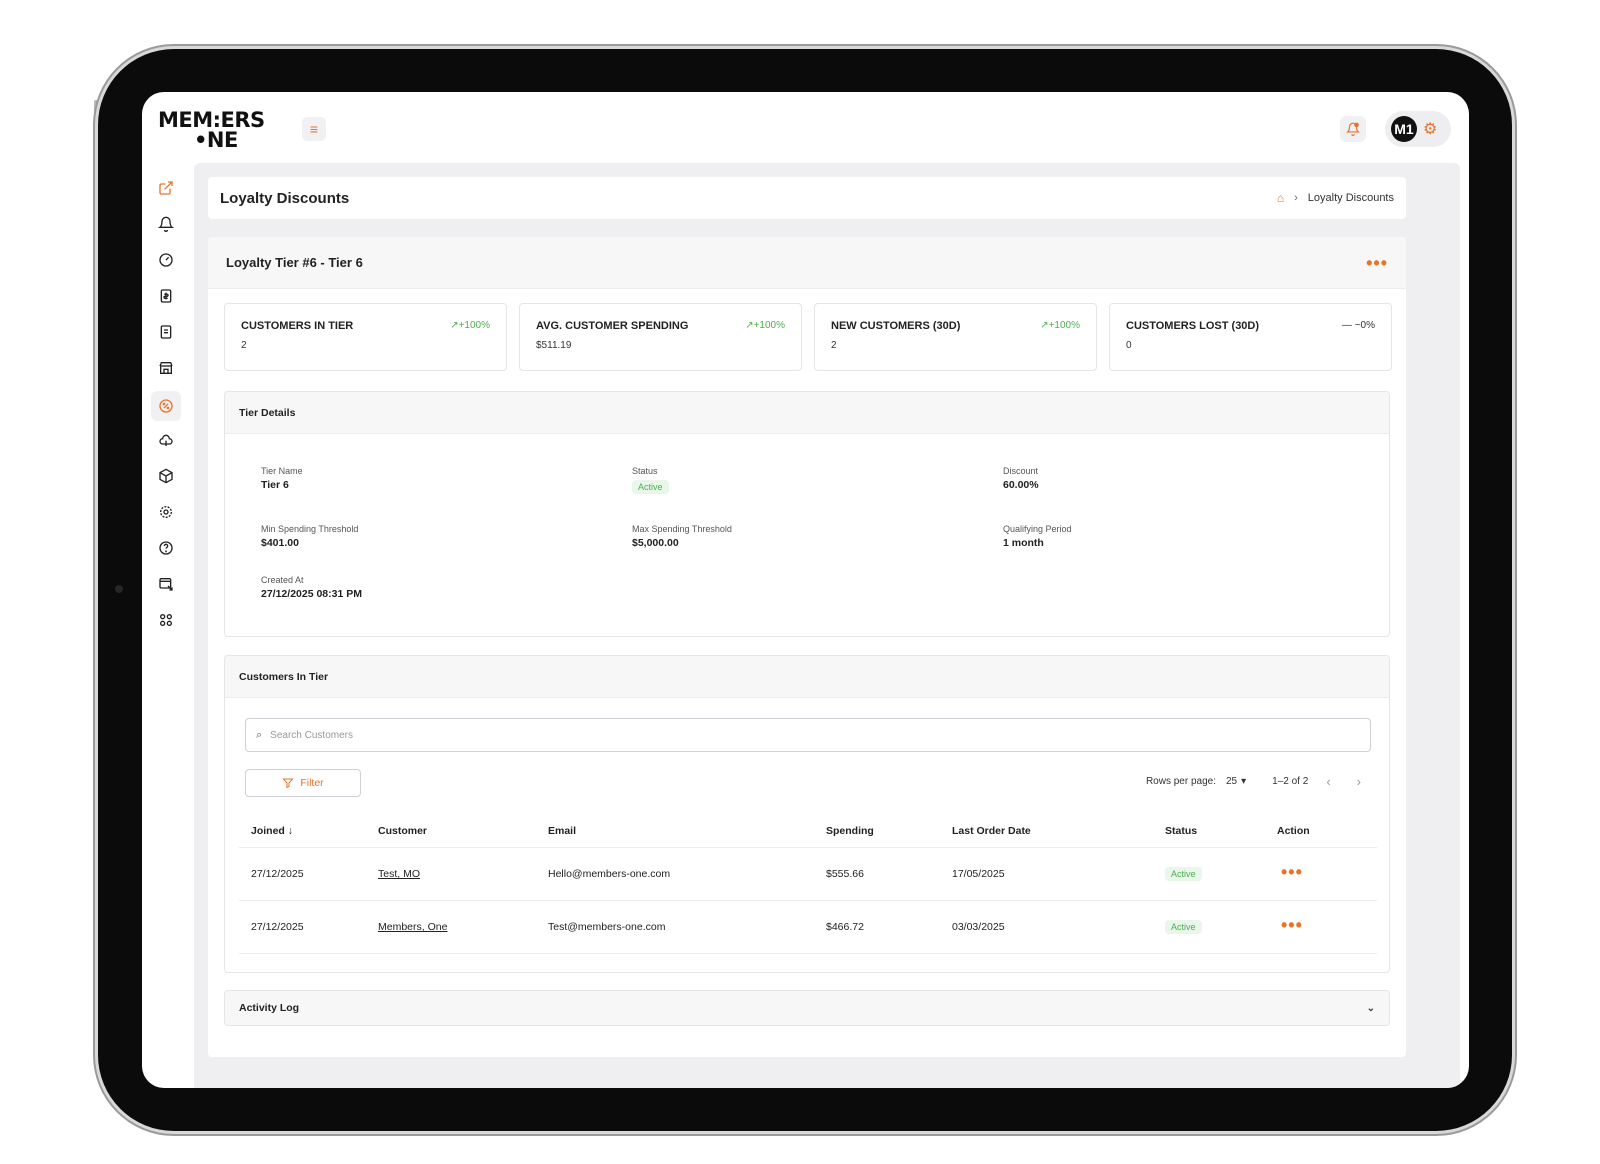  What do you see at coordinates (807, 677) in the screenshot?
I see `customers-heading: Customers In Tier` at bounding box center [807, 677].